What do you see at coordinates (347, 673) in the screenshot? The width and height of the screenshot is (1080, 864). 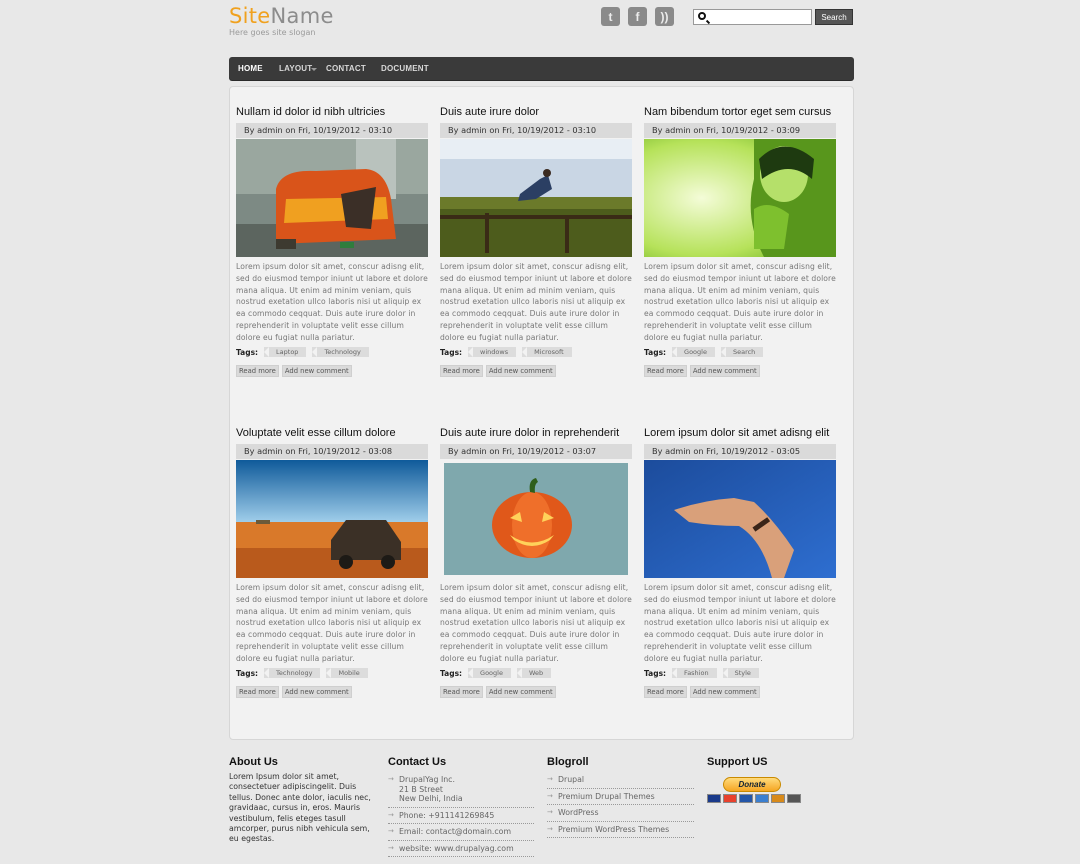 I see `tag-link: Mobile` at bounding box center [347, 673].